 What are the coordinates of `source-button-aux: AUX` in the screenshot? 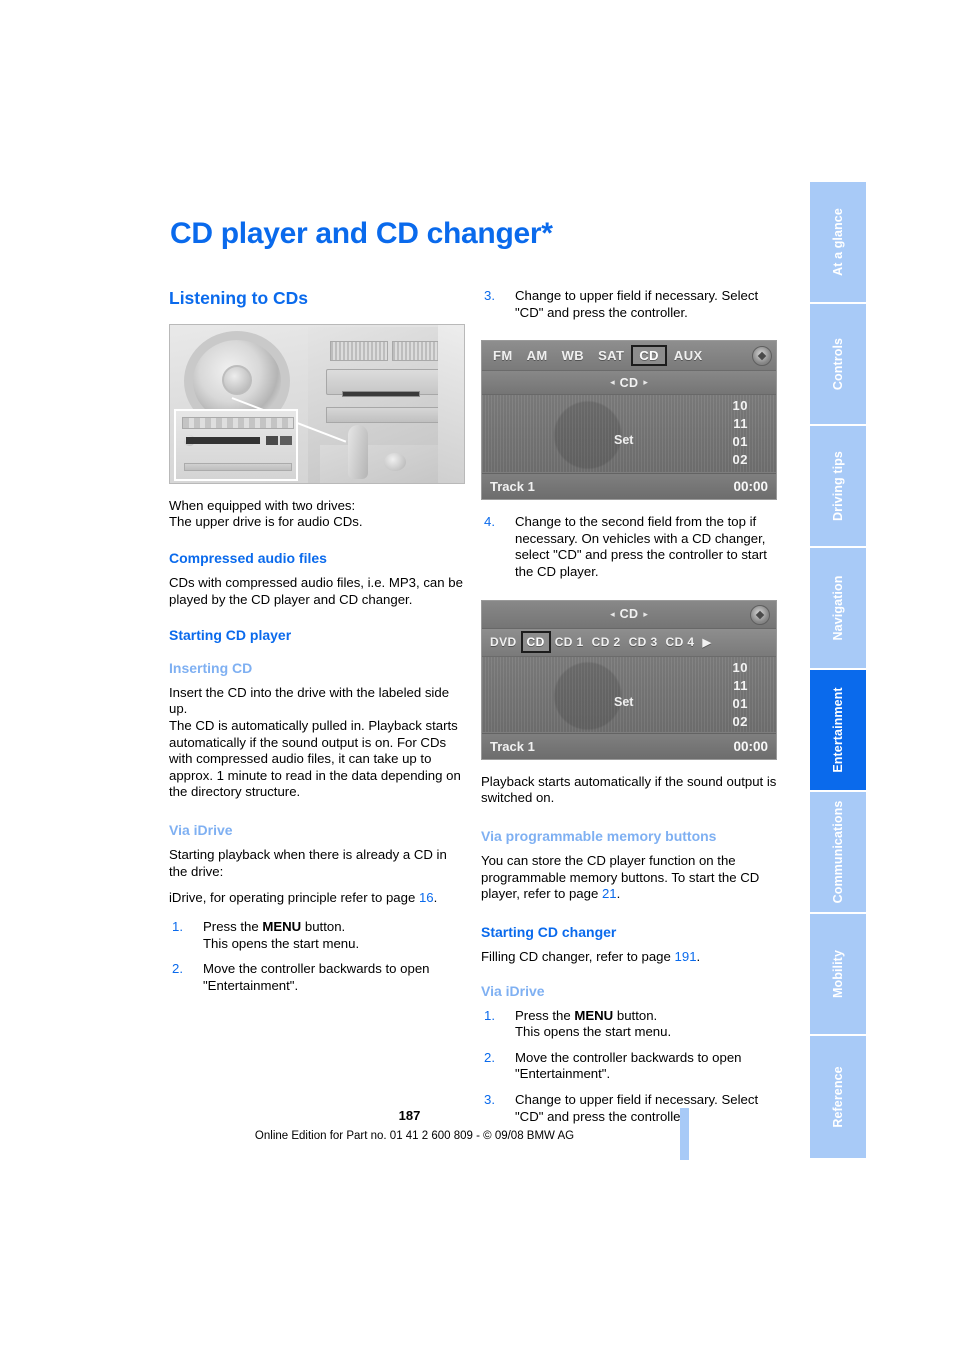 It's located at (688, 355).